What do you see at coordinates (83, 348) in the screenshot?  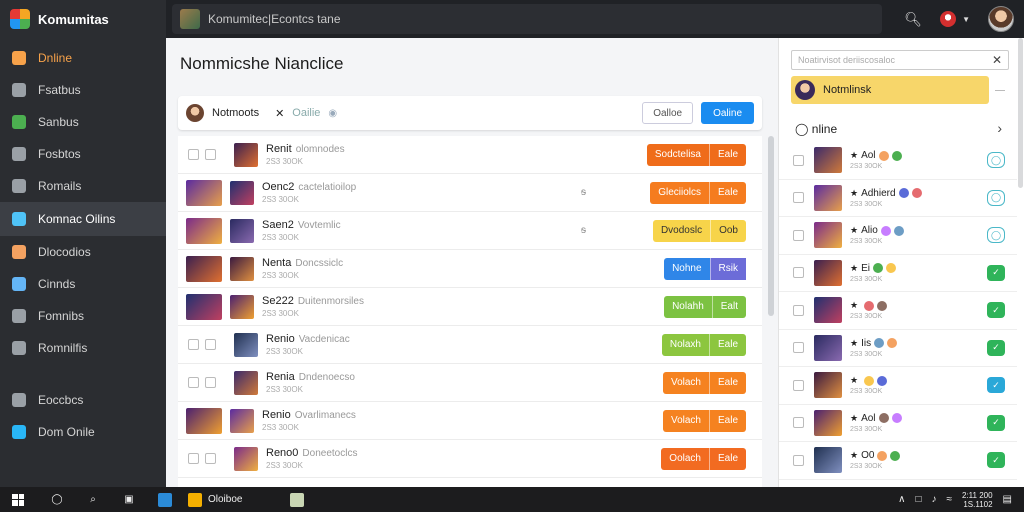 I see `sidebar-item-9: Romnilfis` at bounding box center [83, 348].